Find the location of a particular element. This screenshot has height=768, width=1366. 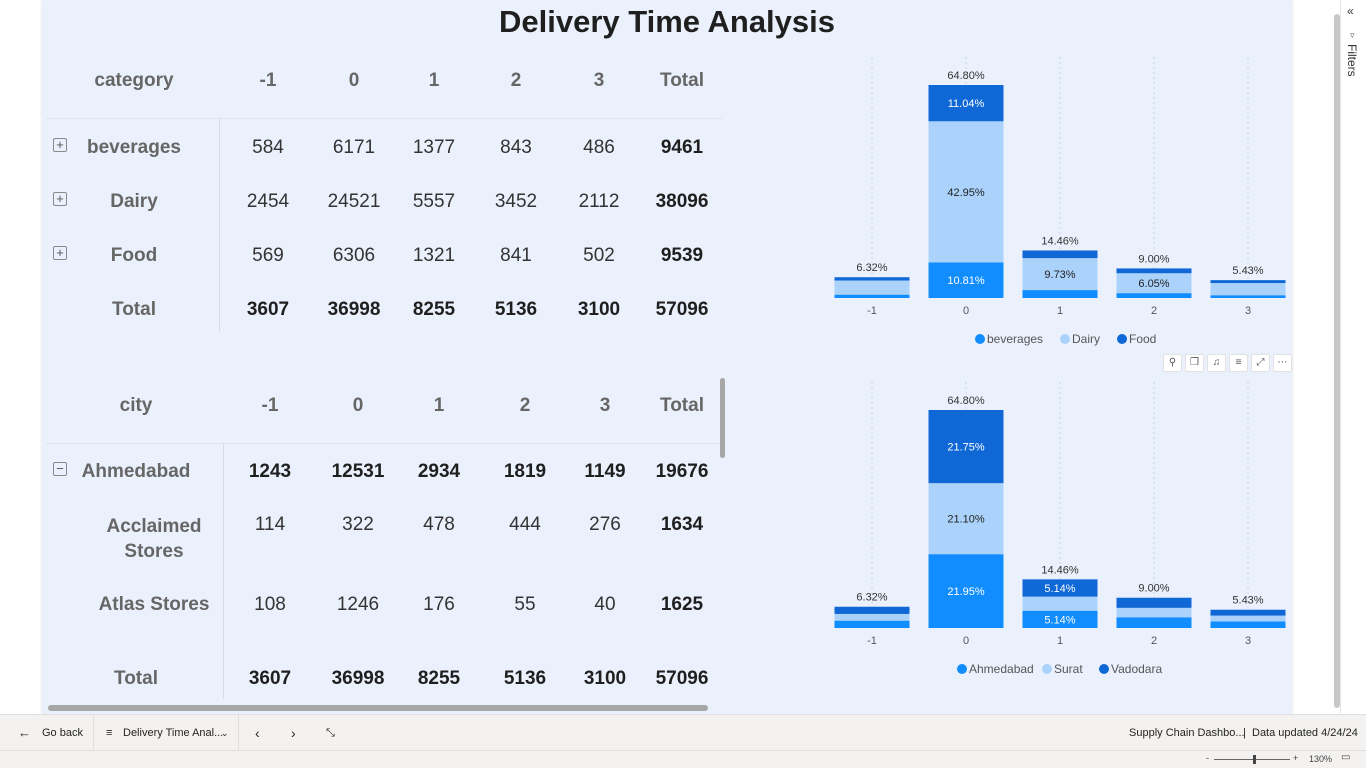

status-bar: - + 130% ▭ is located at coordinates (683, 759).